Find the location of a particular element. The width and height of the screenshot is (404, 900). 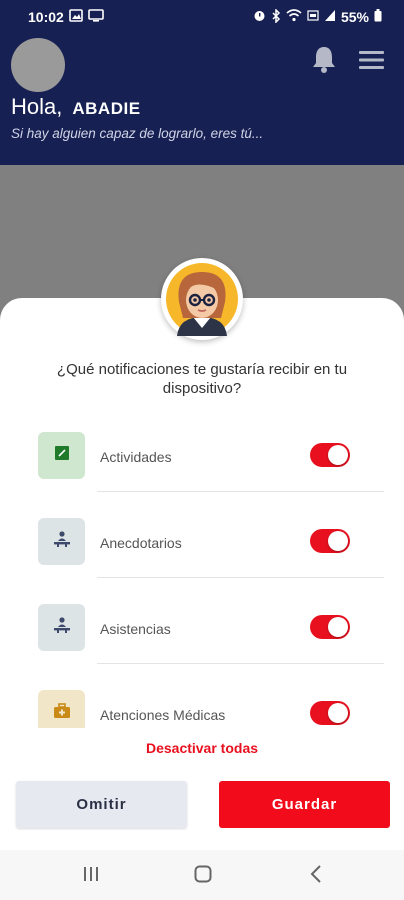

user-name: ABADIE is located at coordinates (106, 108).